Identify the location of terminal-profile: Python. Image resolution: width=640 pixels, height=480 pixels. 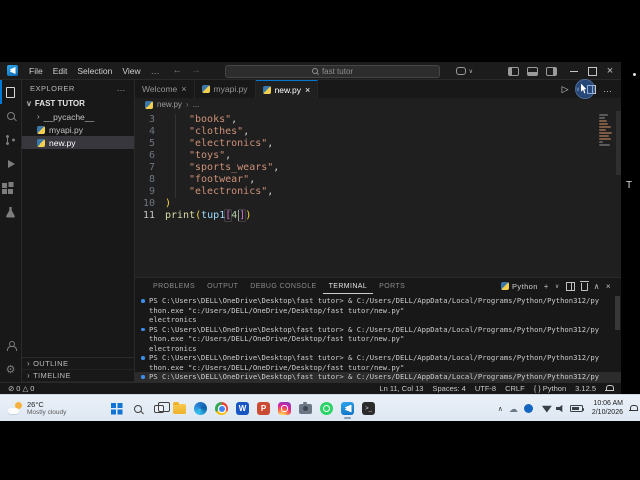
(519, 286).